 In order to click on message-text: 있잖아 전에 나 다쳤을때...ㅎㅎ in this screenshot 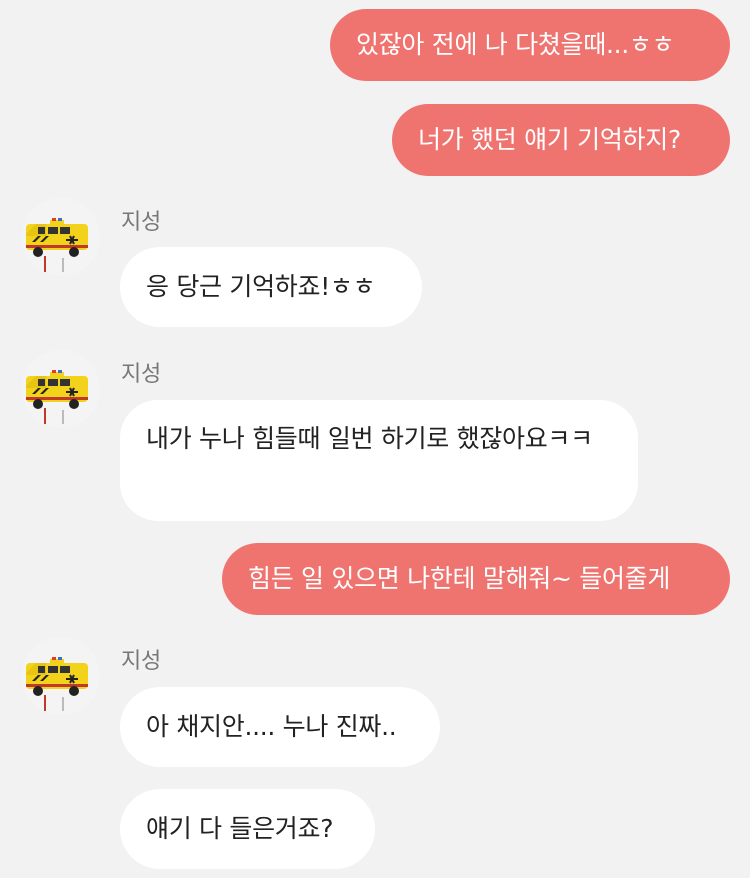, I will do `click(515, 44)`.